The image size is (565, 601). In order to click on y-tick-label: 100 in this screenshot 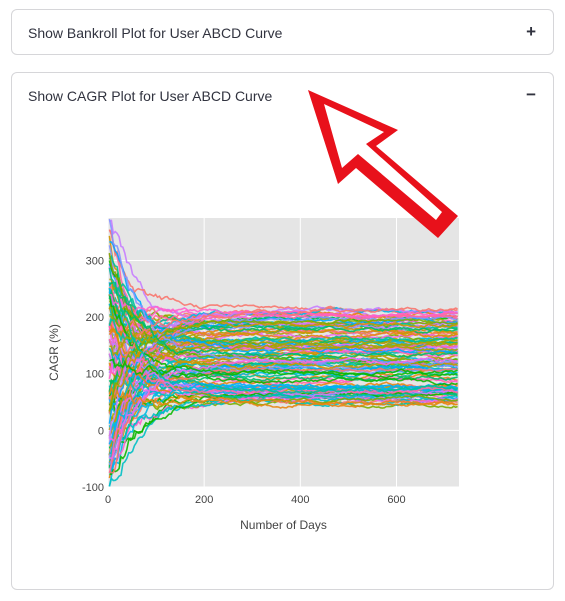, I will do `click(95, 375)`.